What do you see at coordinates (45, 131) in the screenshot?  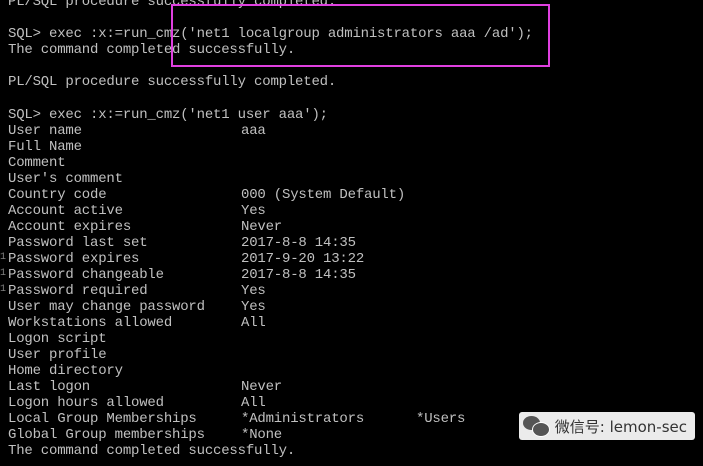 I see `user-field-label: User name` at bounding box center [45, 131].